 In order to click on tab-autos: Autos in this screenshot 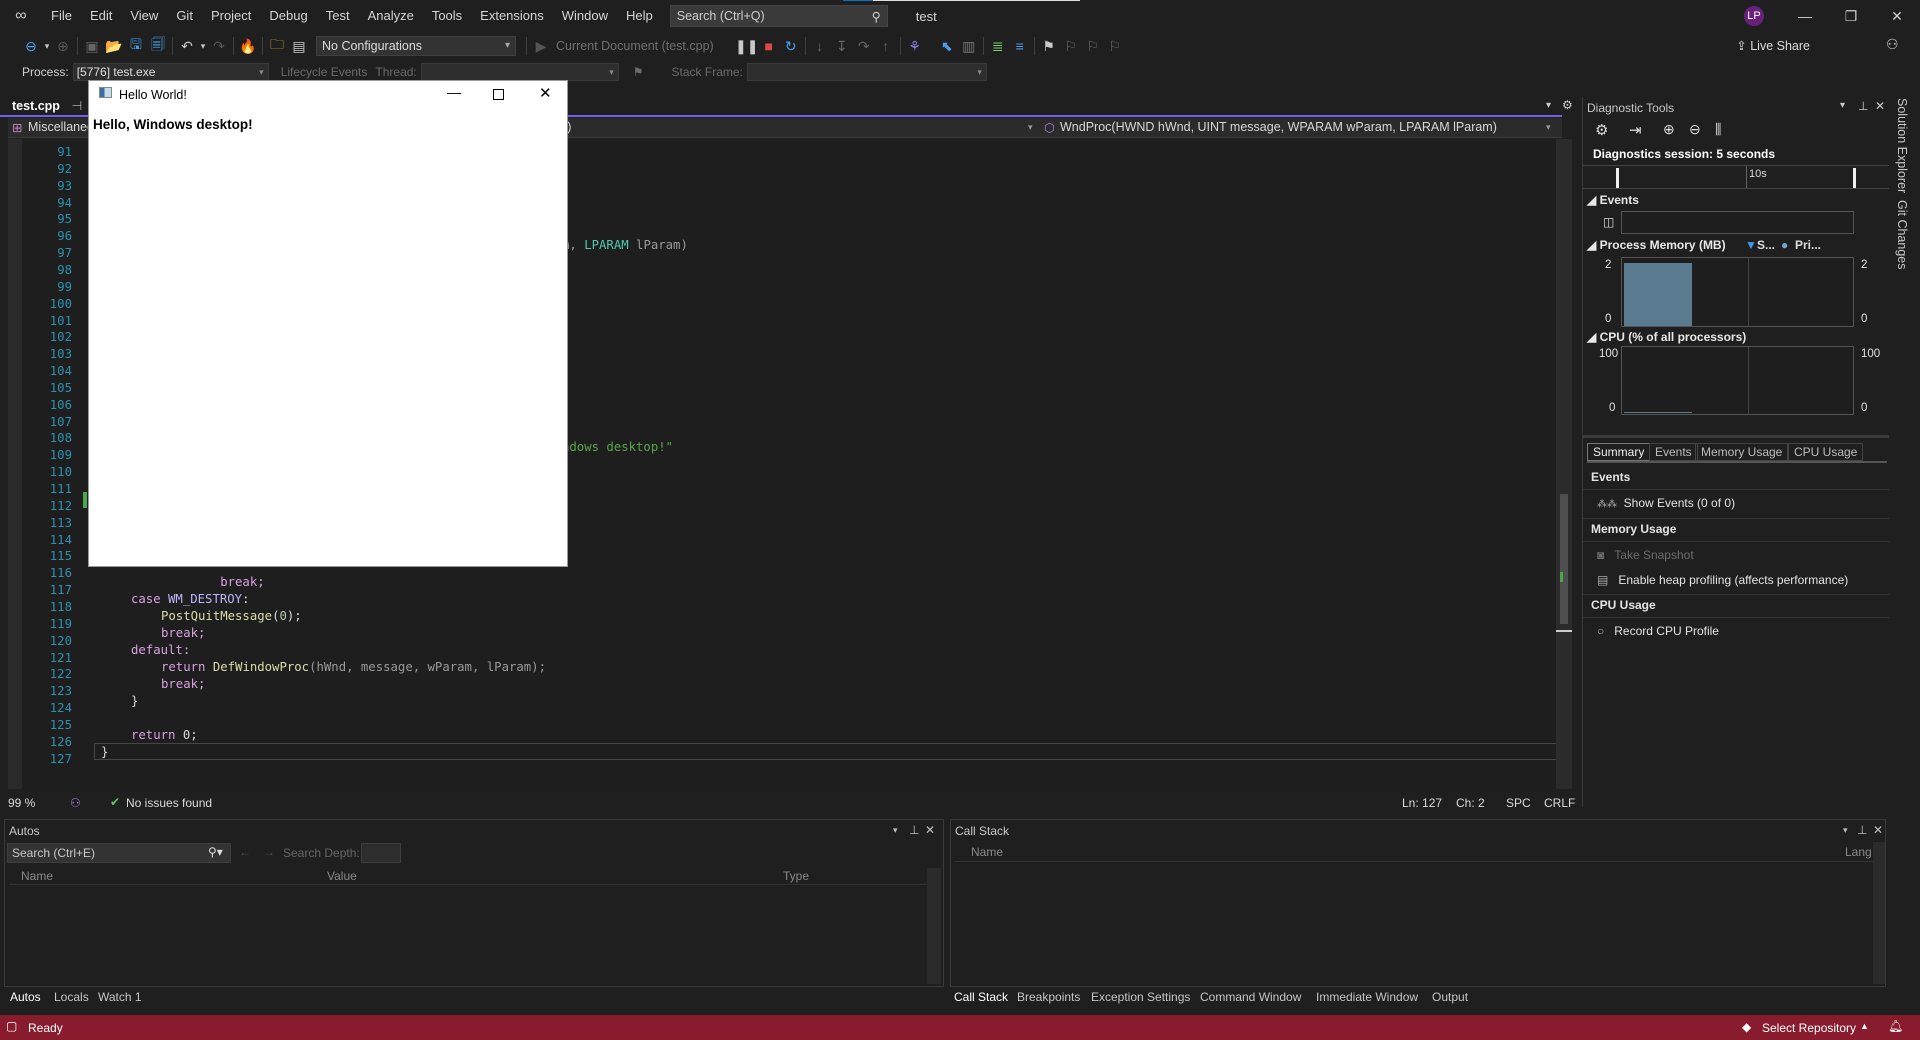, I will do `click(25, 997)`.